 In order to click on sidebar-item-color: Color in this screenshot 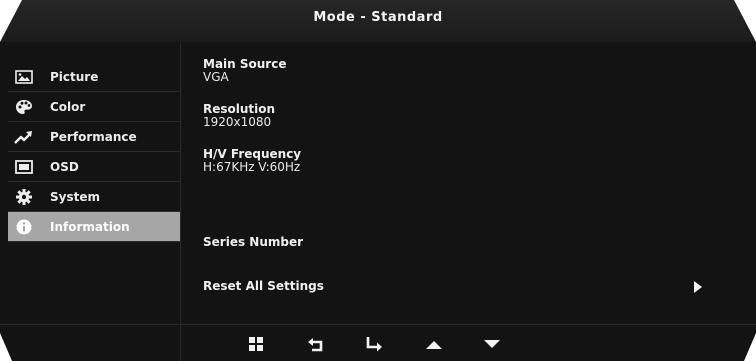, I will do `click(94, 107)`.